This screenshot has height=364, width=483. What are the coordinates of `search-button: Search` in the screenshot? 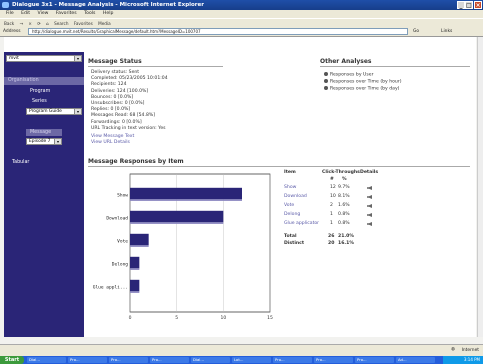 It's located at (61, 23).